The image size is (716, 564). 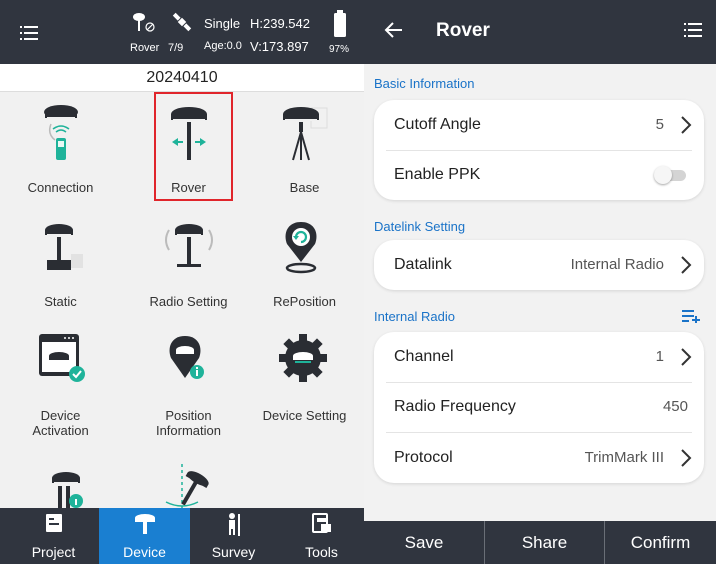 I want to click on back-arrow-icon, so click(x=394, y=30).